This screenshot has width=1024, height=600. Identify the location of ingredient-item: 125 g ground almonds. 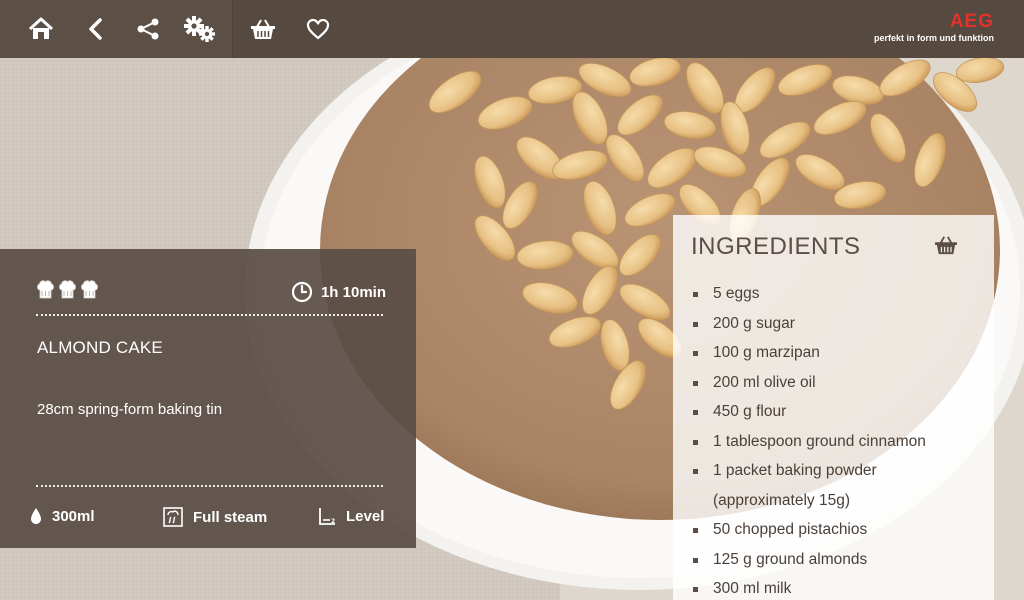
(809, 560).